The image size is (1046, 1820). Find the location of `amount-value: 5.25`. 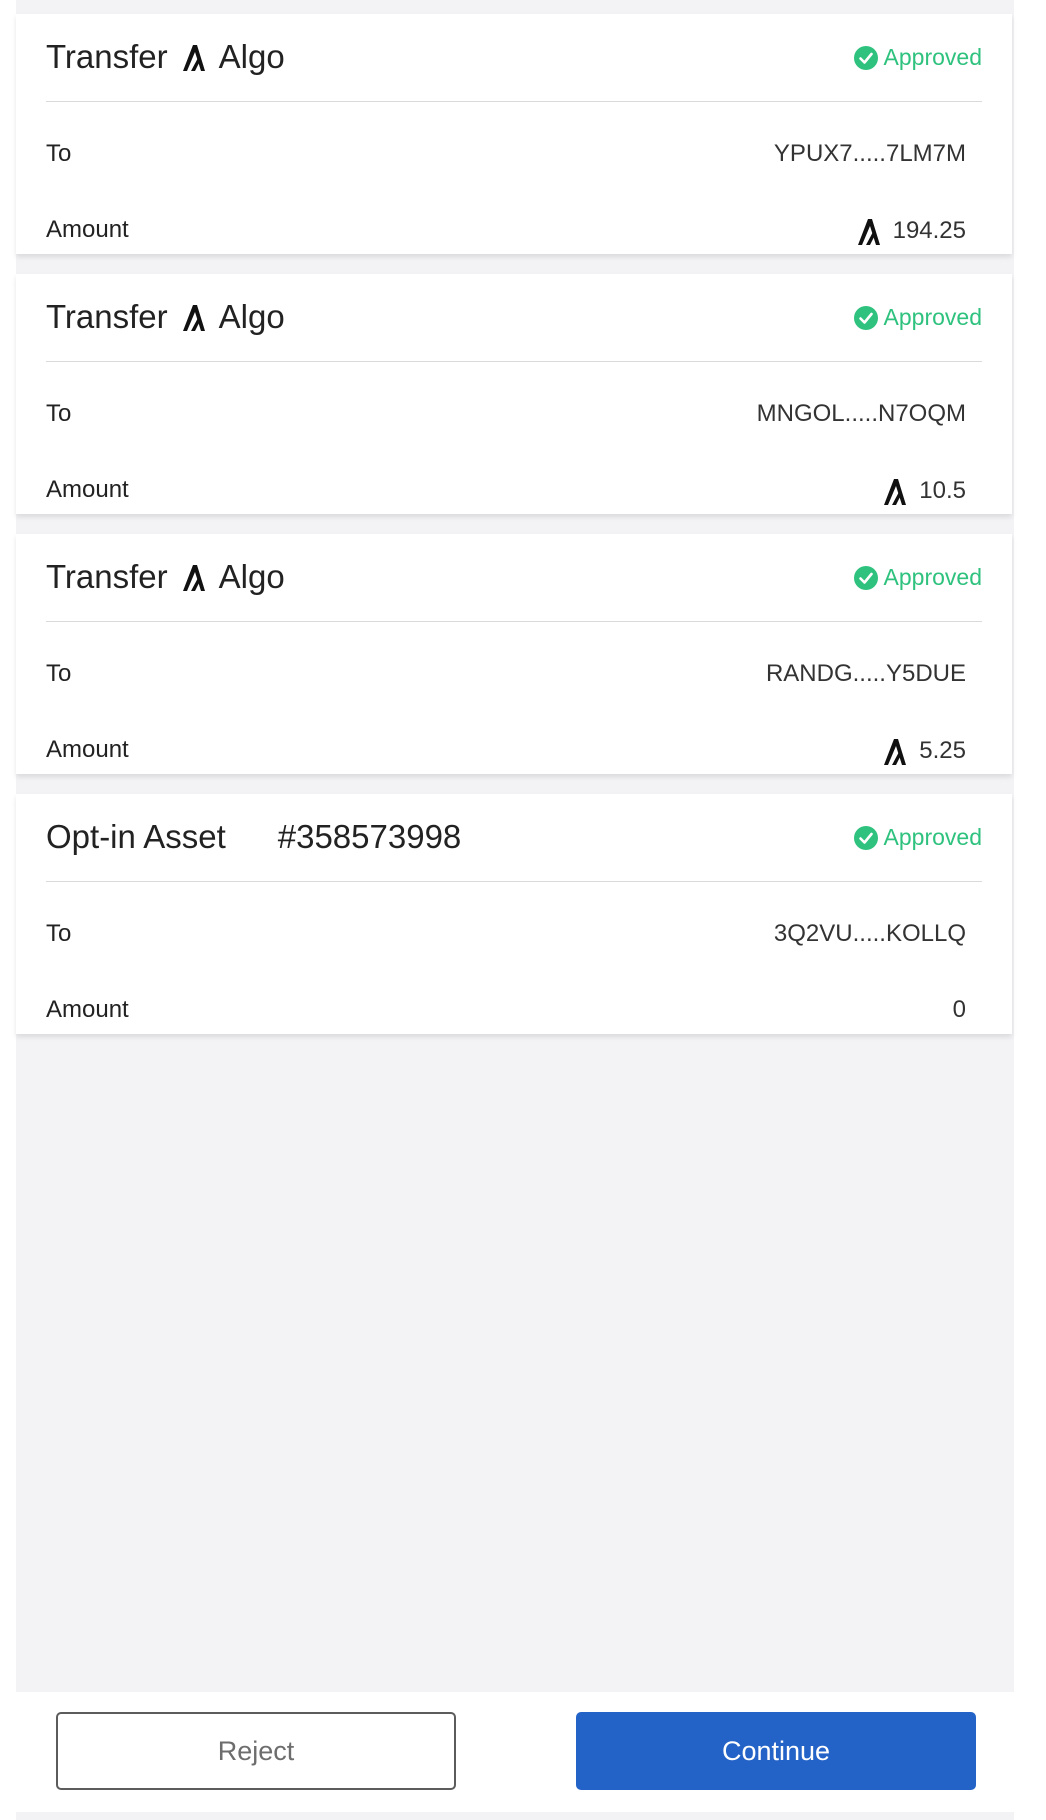

amount-value: 5.25 is located at coordinates (942, 750).